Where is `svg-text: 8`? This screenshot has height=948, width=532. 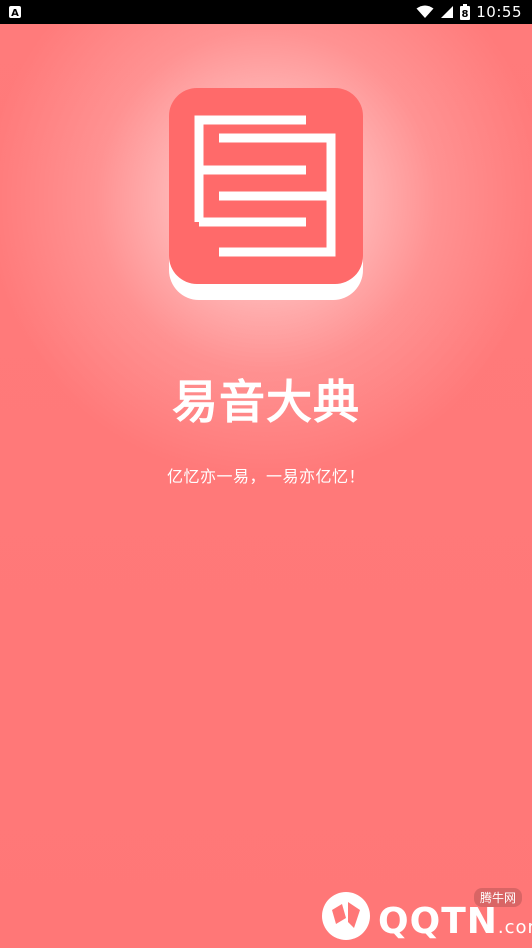
svg-text: 8 is located at coordinates (465, 14).